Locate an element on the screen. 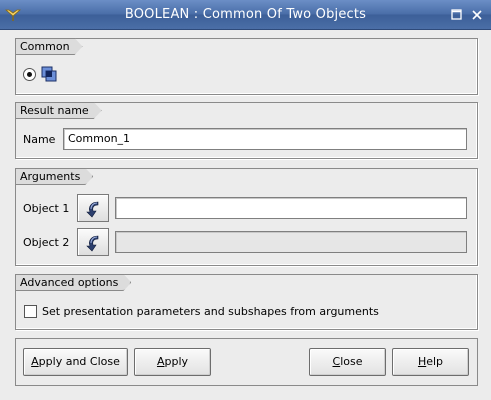 The width and height of the screenshot is (491, 400). window-title: BOOLEAN : Common Of Two Objects is located at coordinates (245, 14).